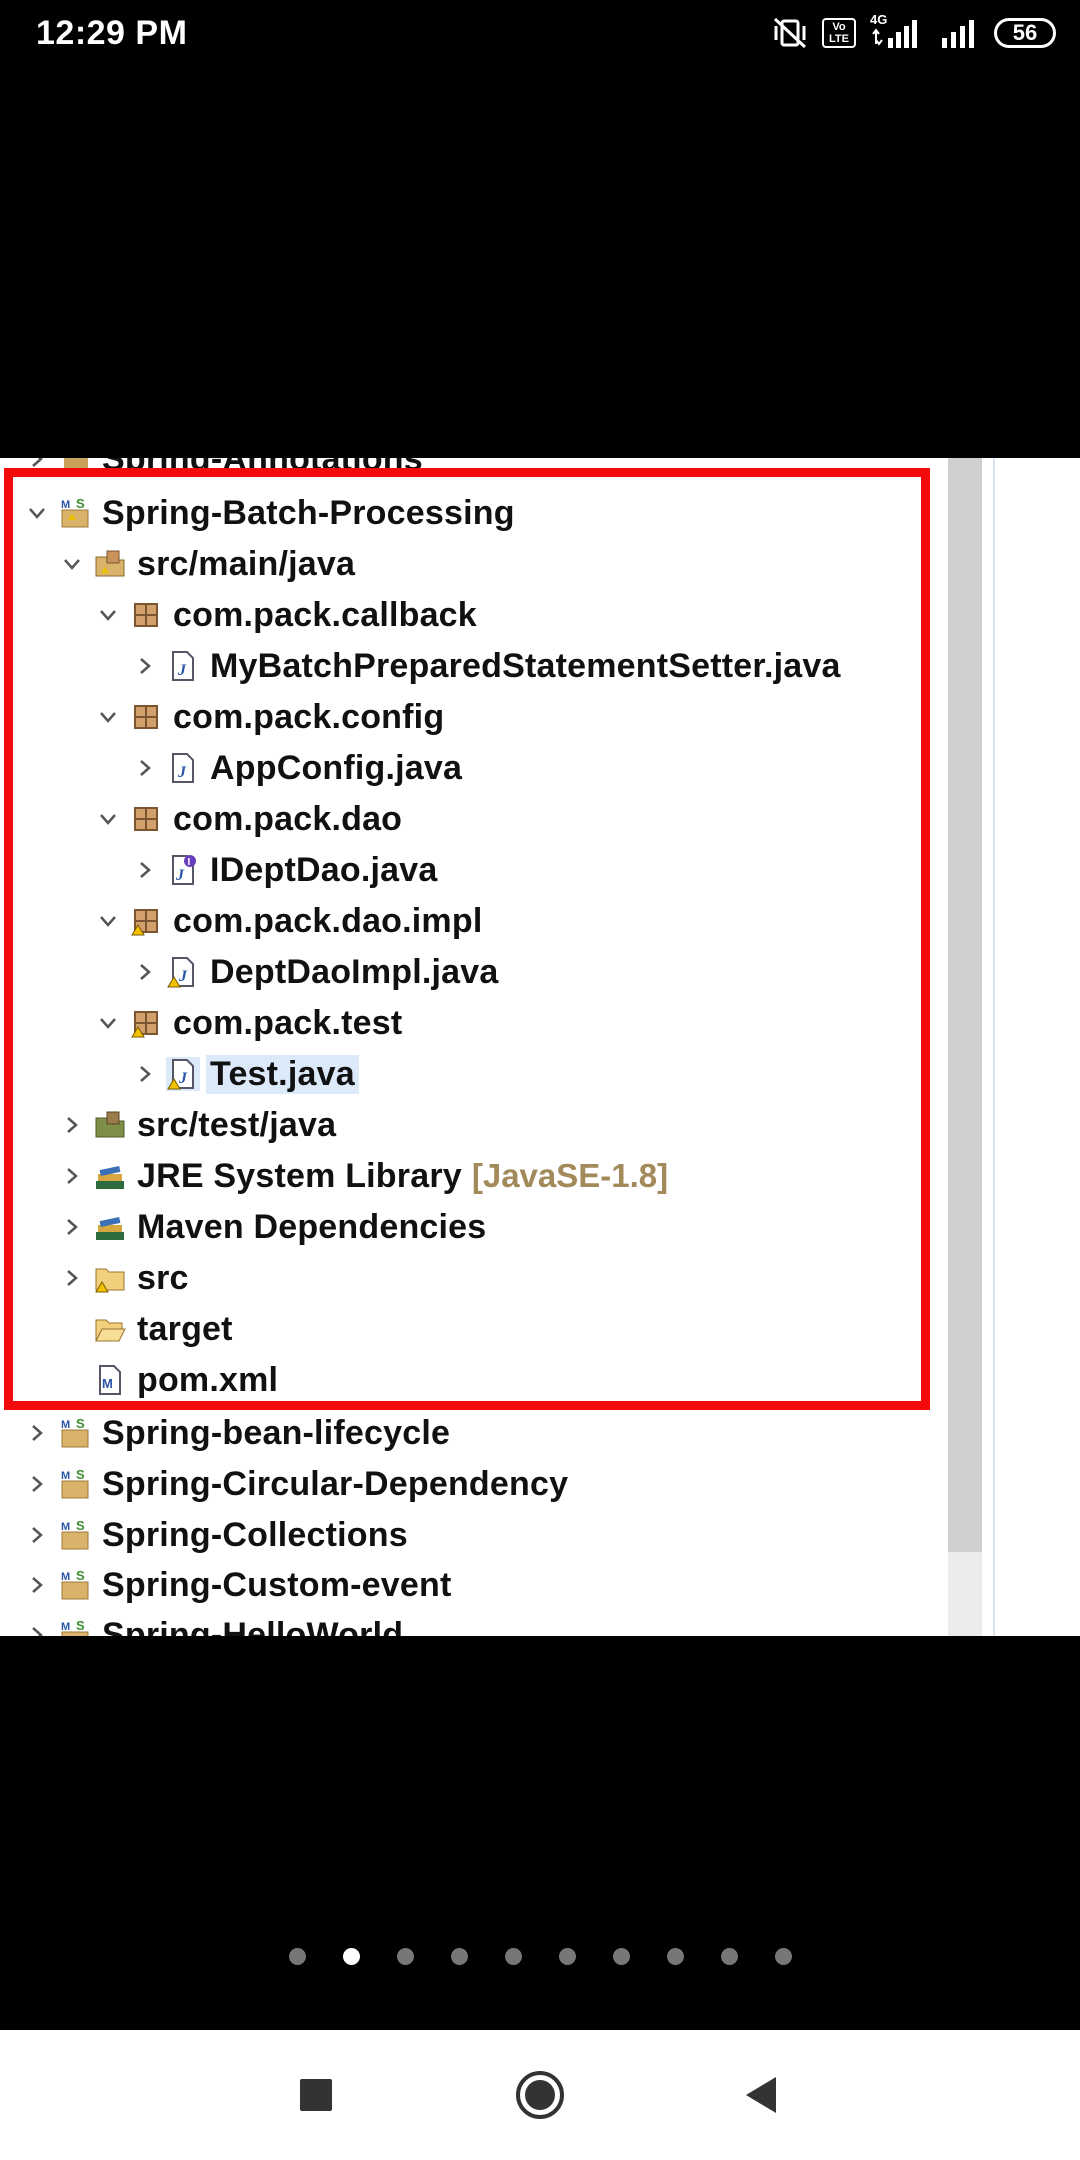 This screenshot has height=2160, width=1080. I want to click on tree-item-file-ideptdao: JI IDeptDao.java, so click(284, 870).